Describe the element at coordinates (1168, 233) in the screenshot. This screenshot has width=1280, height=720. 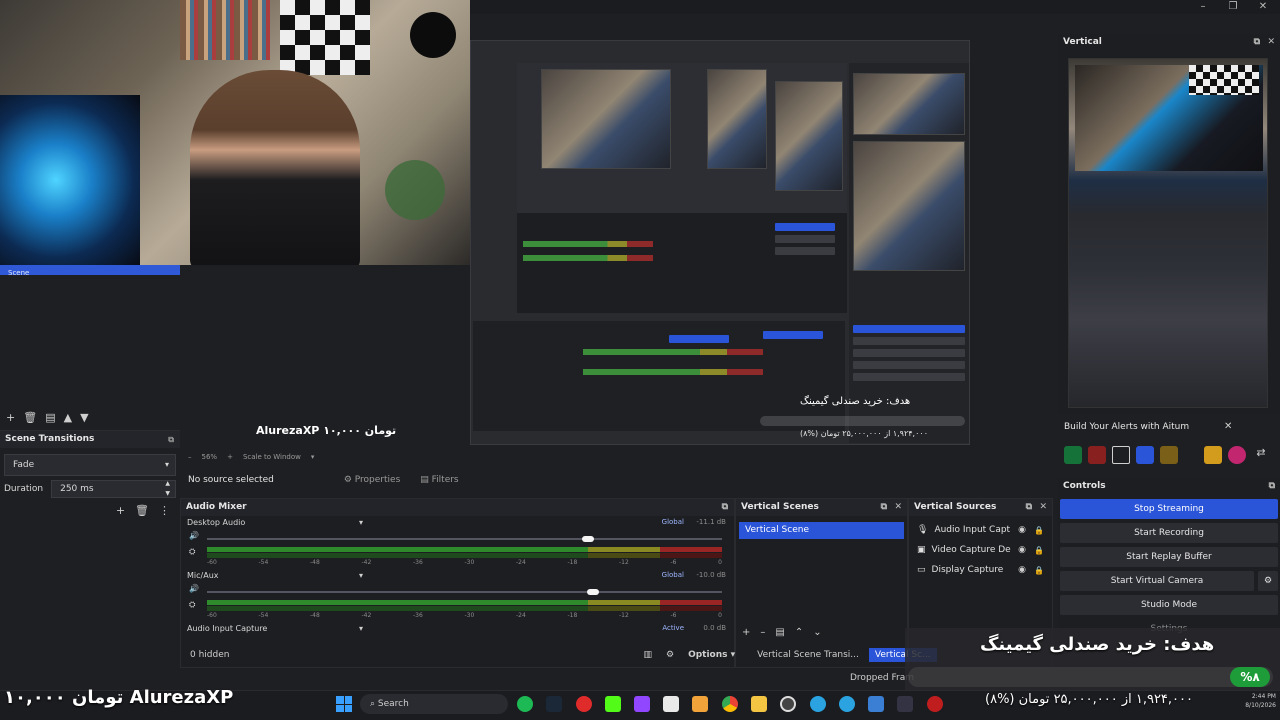
I see `vertical-preview-canvas` at that location.